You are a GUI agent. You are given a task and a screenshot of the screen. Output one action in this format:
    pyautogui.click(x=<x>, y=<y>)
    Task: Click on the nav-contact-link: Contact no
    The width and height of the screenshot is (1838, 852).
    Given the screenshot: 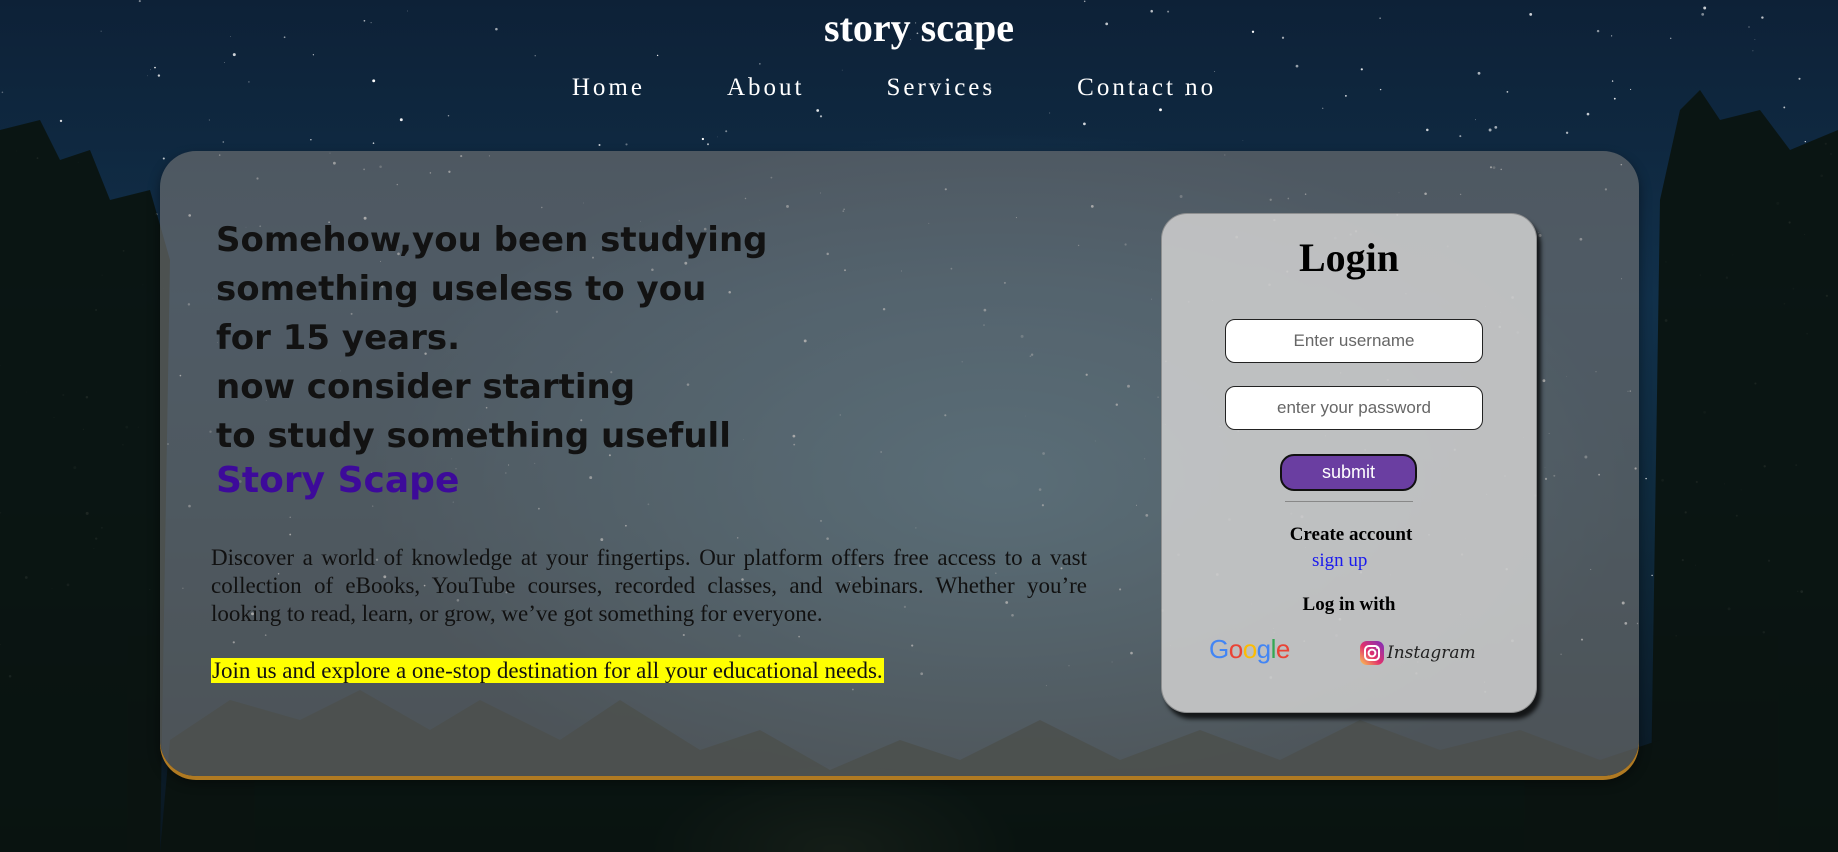 What is the action you would take?
    pyautogui.click(x=1146, y=88)
    